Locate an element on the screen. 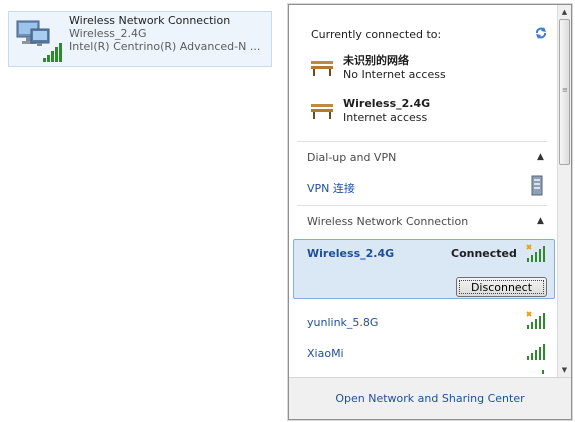  tile-connection-name: Wireless Network Connection is located at coordinates (150, 20).